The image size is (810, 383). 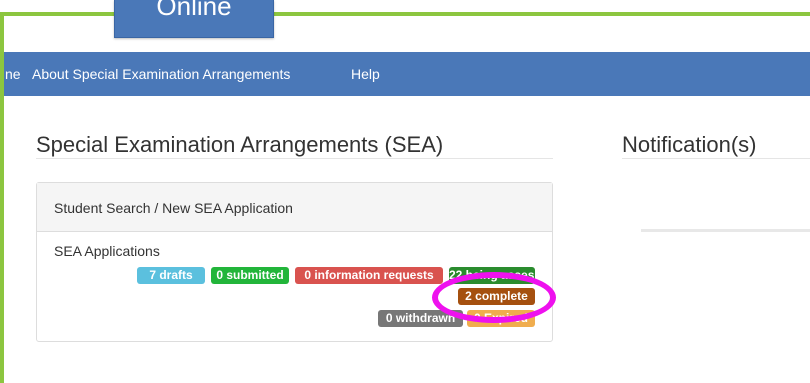 I want to click on expired-badge: 0 Expired, so click(x=501, y=318).